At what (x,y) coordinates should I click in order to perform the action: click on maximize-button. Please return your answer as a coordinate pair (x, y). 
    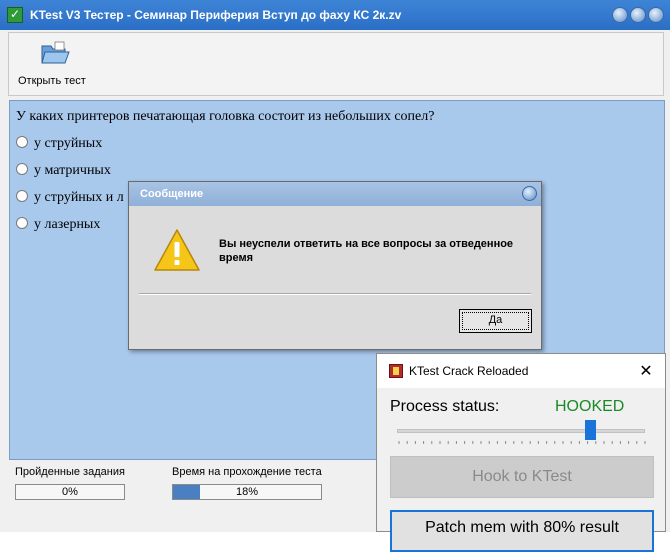
    Looking at the image, I should click on (638, 15).